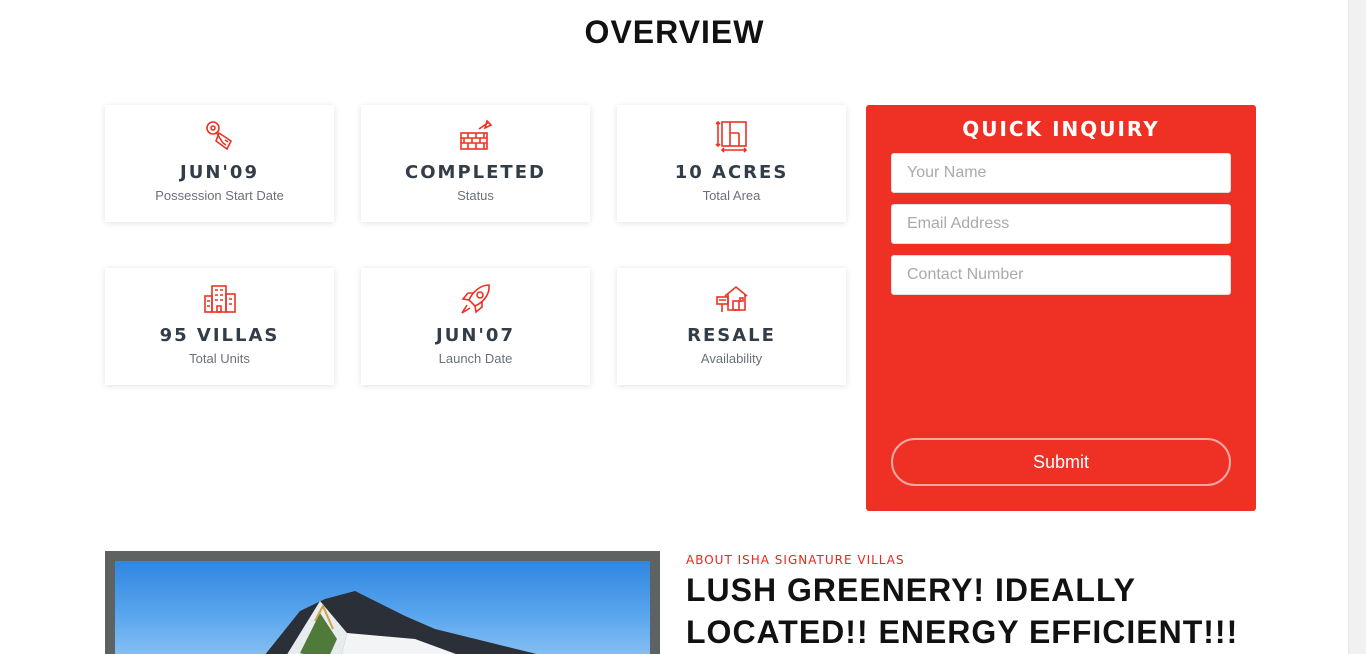 This screenshot has height=654, width=1366. What do you see at coordinates (731, 335) in the screenshot?
I see `card-value: RESALE` at bounding box center [731, 335].